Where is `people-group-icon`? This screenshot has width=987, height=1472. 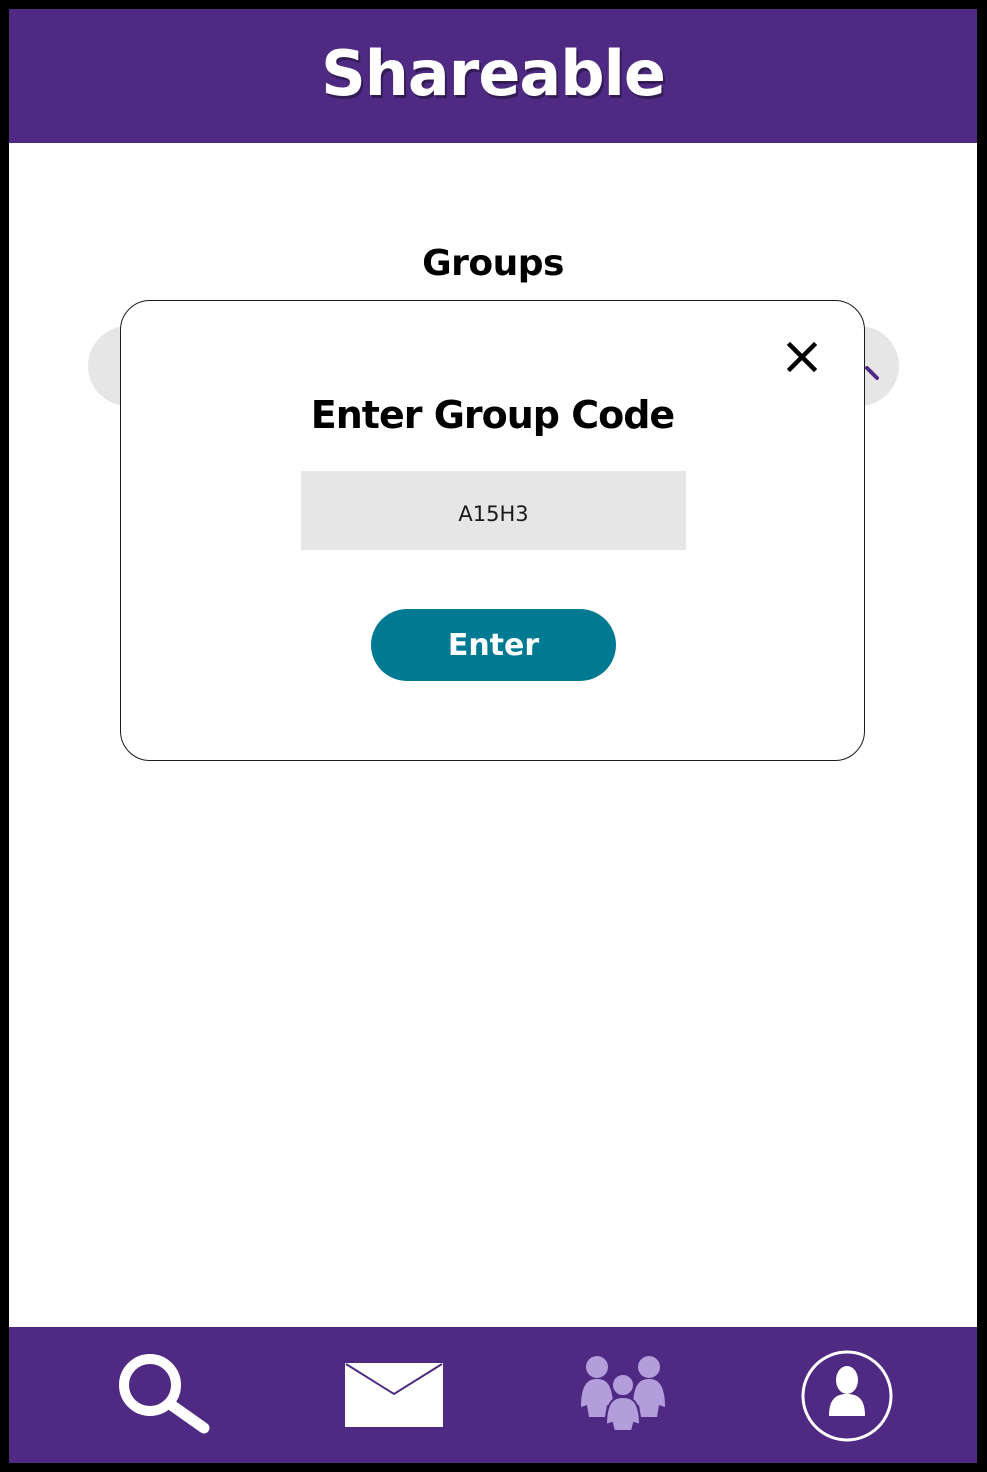 people-group-icon is located at coordinates (623, 1393).